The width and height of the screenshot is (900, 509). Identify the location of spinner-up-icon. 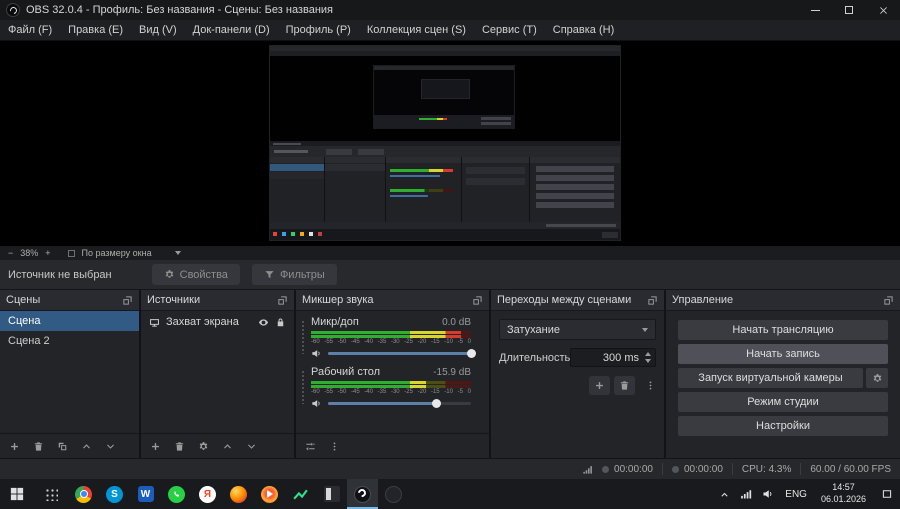
(648, 354).